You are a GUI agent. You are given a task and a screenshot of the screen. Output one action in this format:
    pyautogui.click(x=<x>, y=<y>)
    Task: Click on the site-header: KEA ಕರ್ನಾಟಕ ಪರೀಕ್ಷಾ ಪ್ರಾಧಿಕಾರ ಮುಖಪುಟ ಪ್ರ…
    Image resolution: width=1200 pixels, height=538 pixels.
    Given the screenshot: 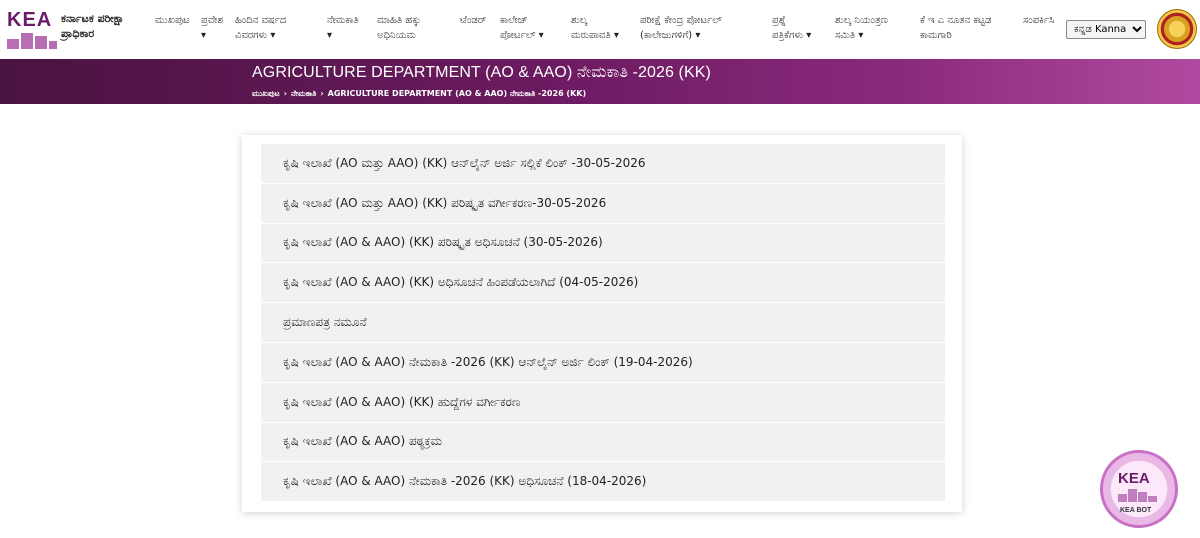 What is the action you would take?
    pyautogui.click(x=600, y=29)
    